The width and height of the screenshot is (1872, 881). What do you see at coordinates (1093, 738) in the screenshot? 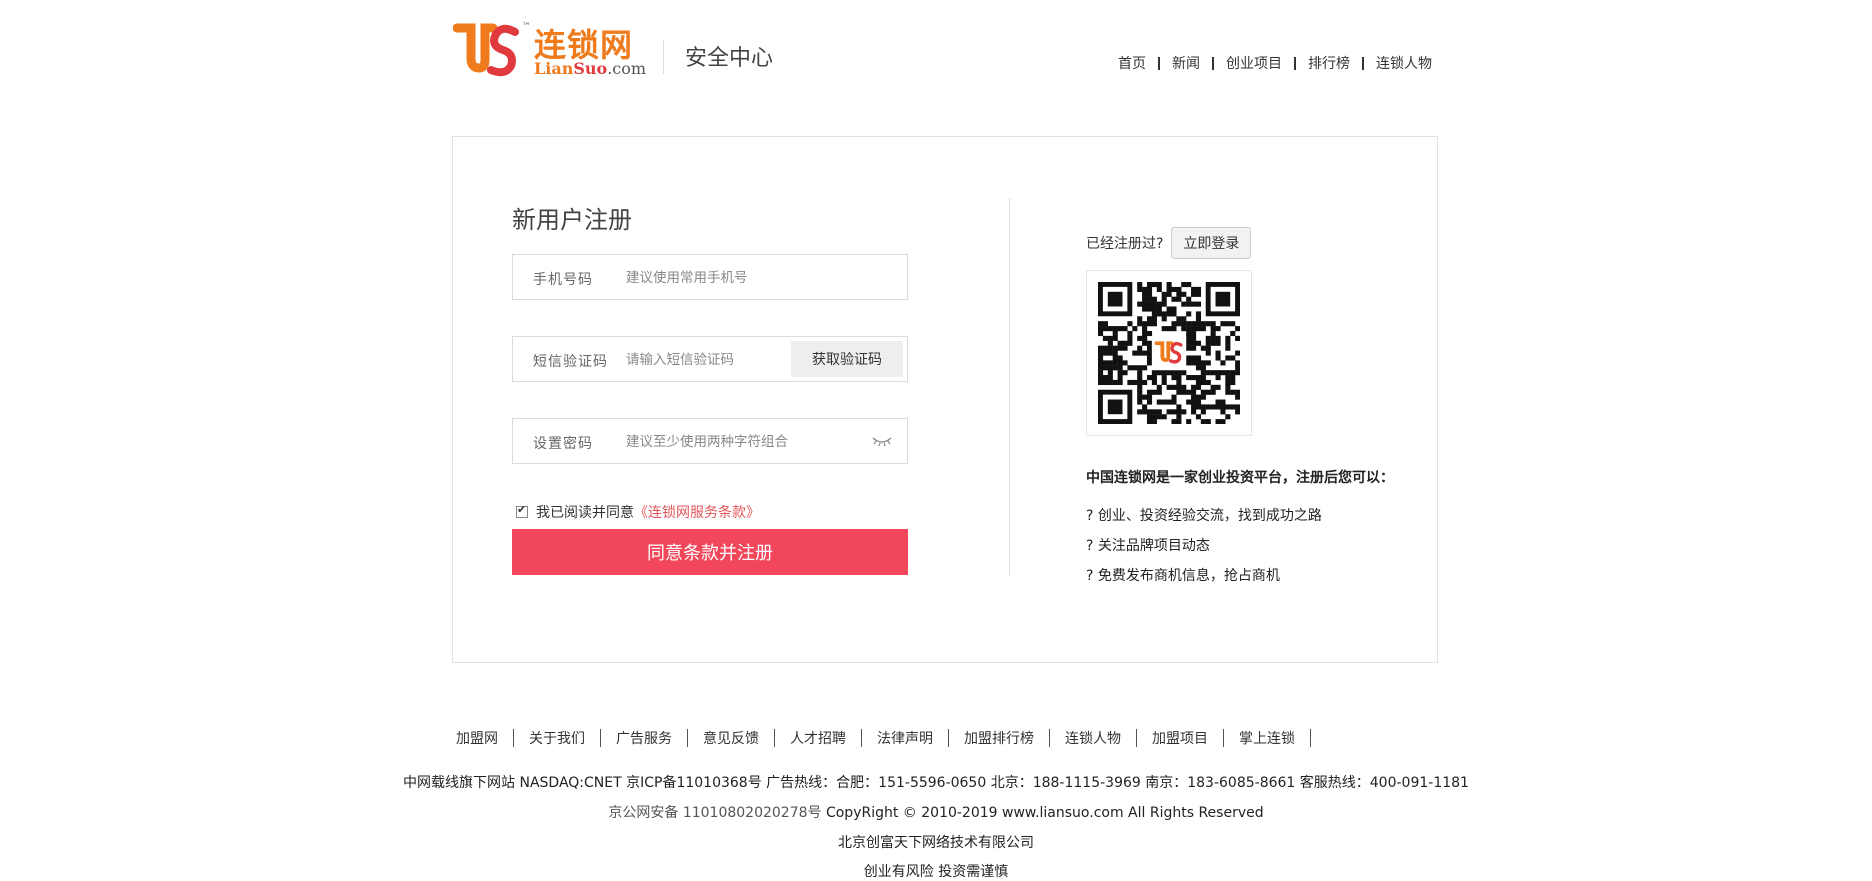
I see `footer-link-people: 连锁人物` at bounding box center [1093, 738].